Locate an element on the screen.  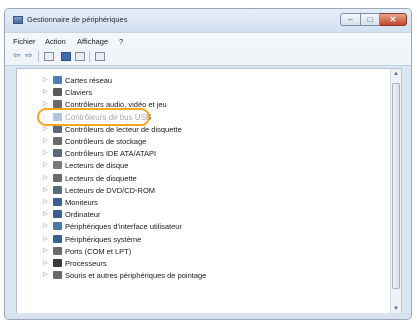
system-devices-icon is located at coordinates (57, 238).